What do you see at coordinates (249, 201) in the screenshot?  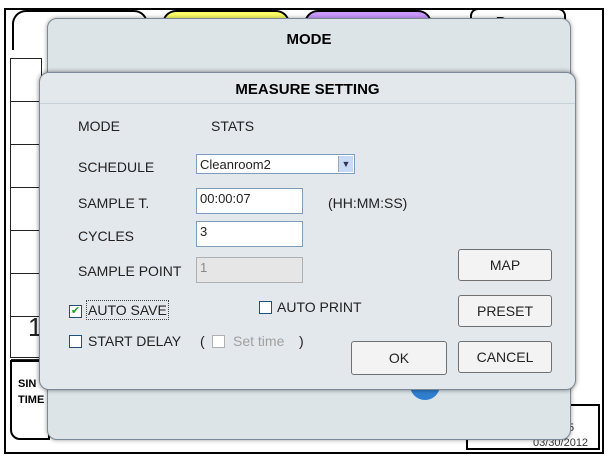 I see `sample-time-input: 00:00:07` at bounding box center [249, 201].